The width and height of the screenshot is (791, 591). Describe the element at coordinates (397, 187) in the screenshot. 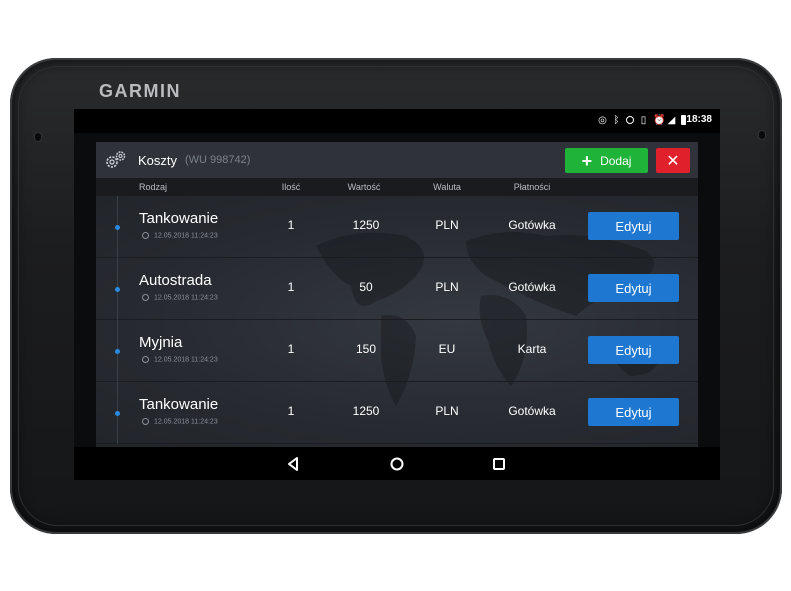

I see `table-header: Rodzaj Ilość Wartość Waluta Płatności` at that location.